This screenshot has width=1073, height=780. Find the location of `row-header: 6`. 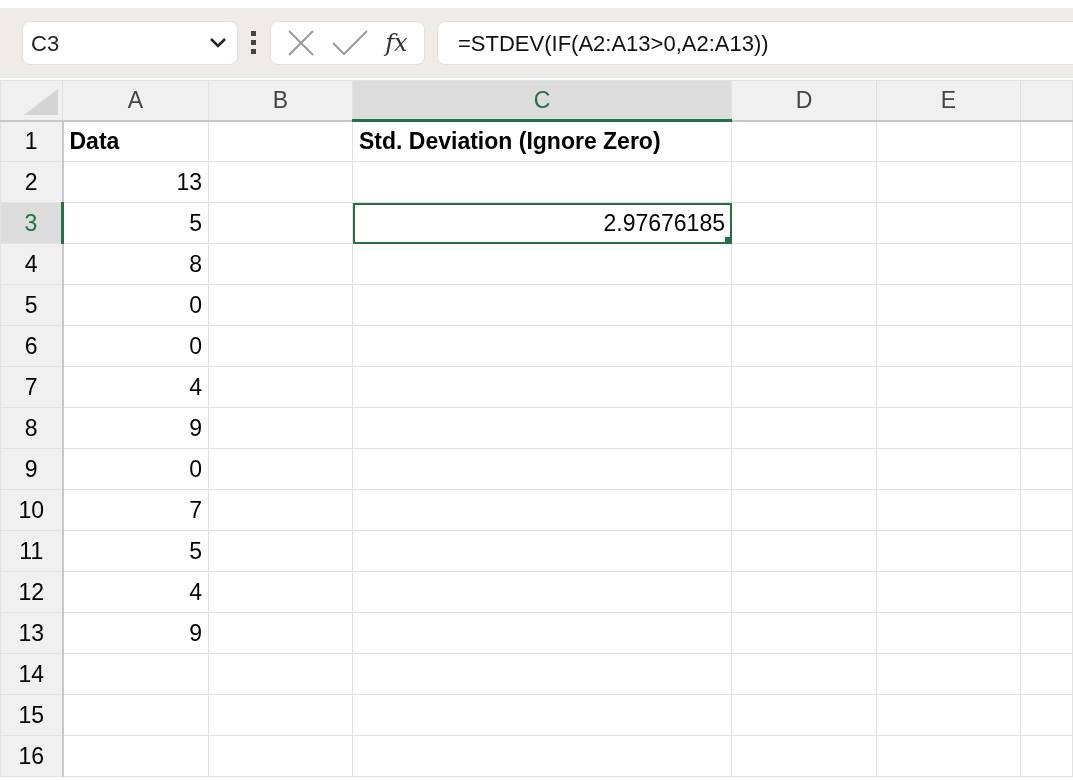

row-header: 6 is located at coordinates (31, 346).